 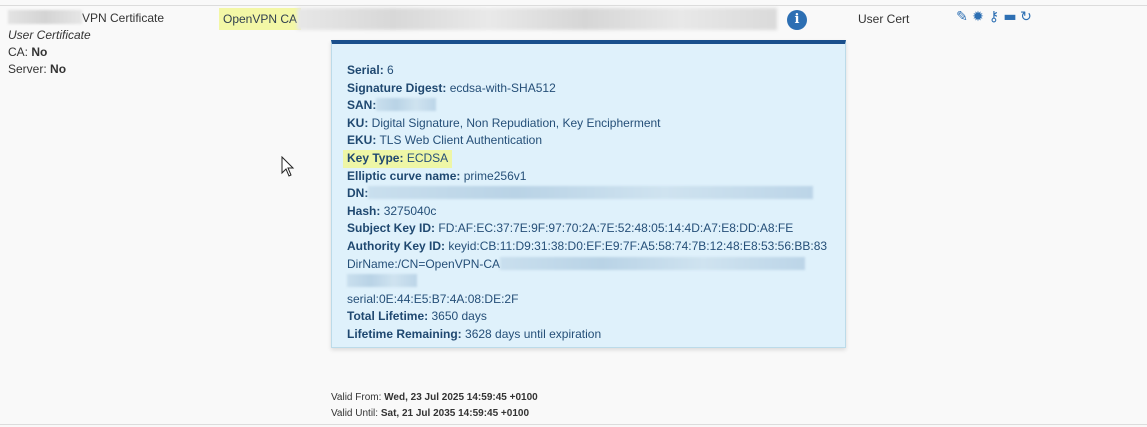 I want to click on ca-flag: CA: No, so click(x=86, y=52).